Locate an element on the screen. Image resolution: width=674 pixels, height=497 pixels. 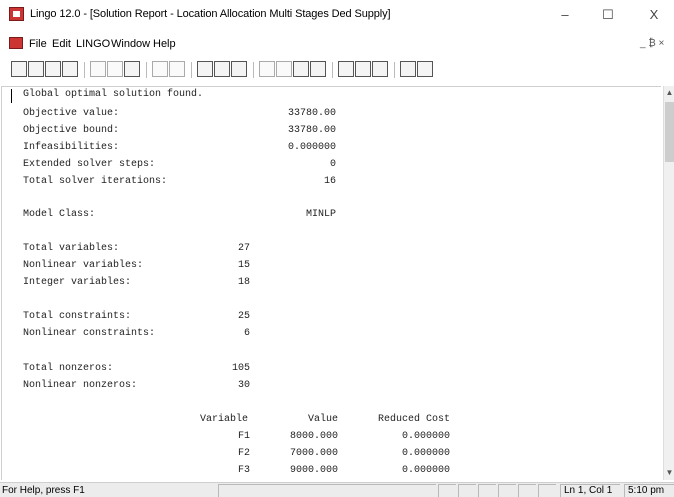
stat-label: Total solver iterations: is located at coordinates (95, 181).